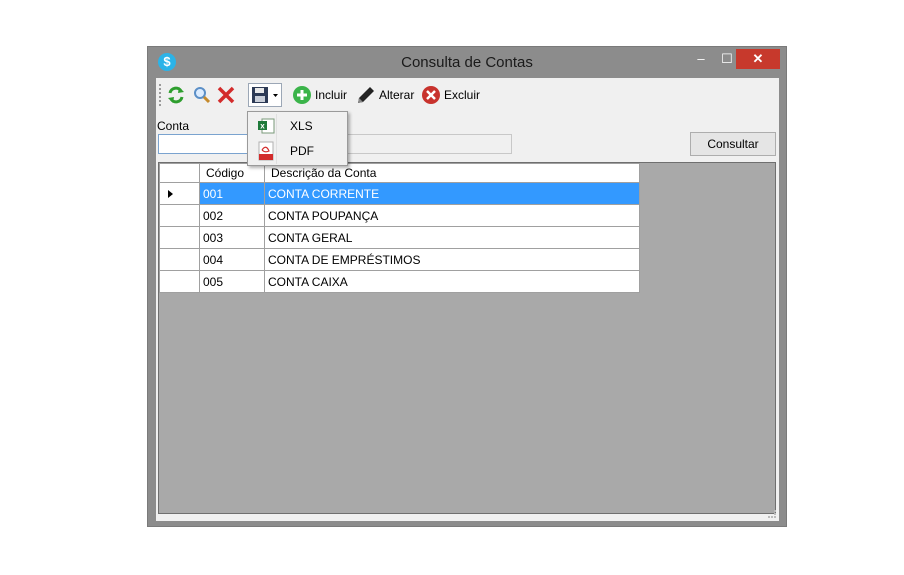 Image resolution: width=904 pixels, height=575 pixels. I want to click on incluir-label: Incluir, so click(331, 95).